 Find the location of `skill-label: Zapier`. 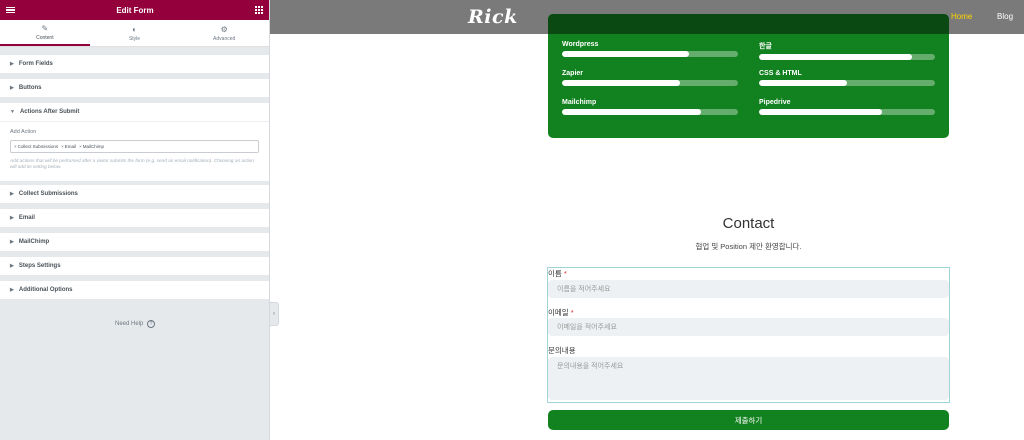

skill-label: Zapier is located at coordinates (573, 73).